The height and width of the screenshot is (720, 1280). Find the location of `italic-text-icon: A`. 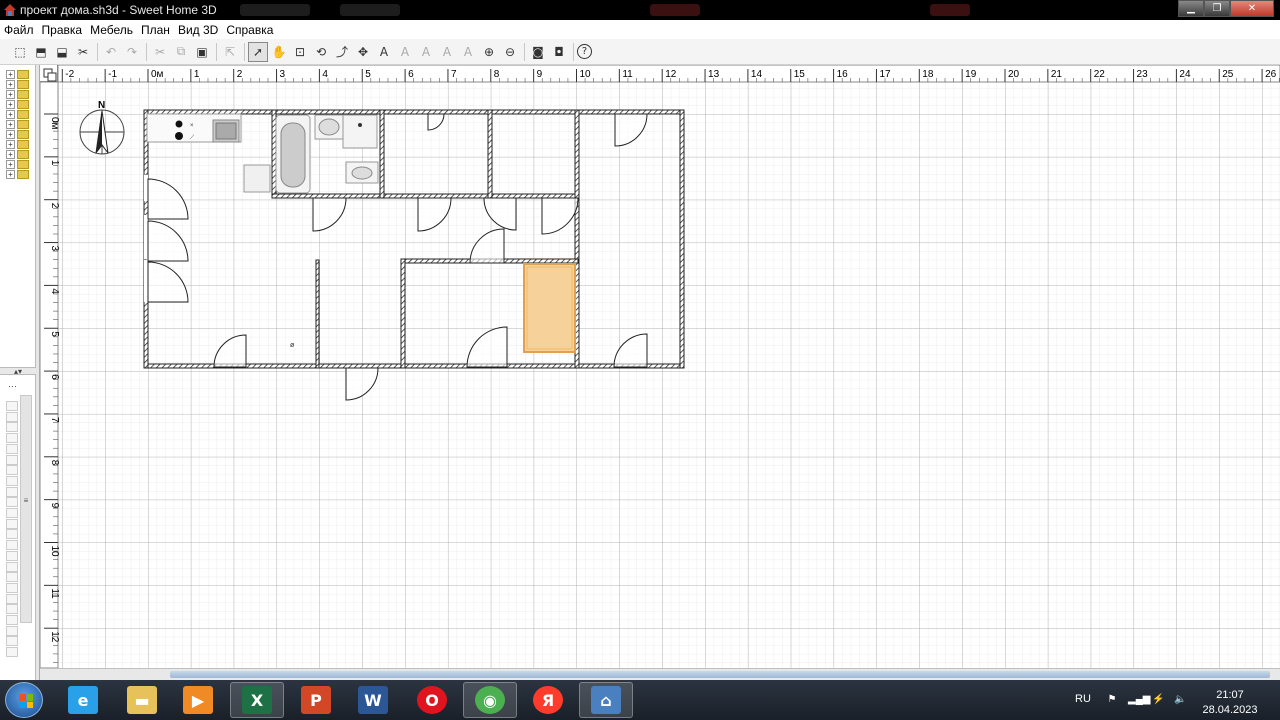

italic-text-icon: A is located at coordinates (468, 52).